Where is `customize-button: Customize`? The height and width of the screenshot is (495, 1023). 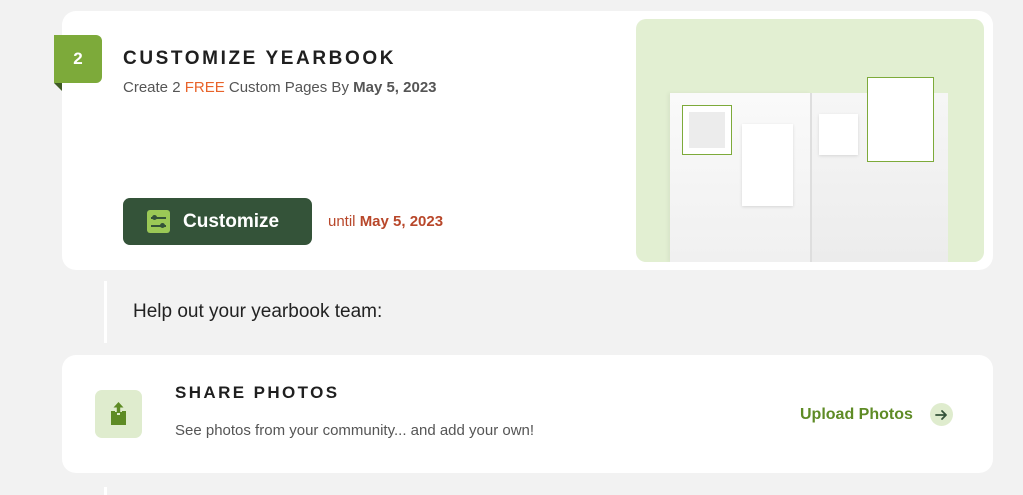 customize-button: Customize is located at coordinates (217, 221).